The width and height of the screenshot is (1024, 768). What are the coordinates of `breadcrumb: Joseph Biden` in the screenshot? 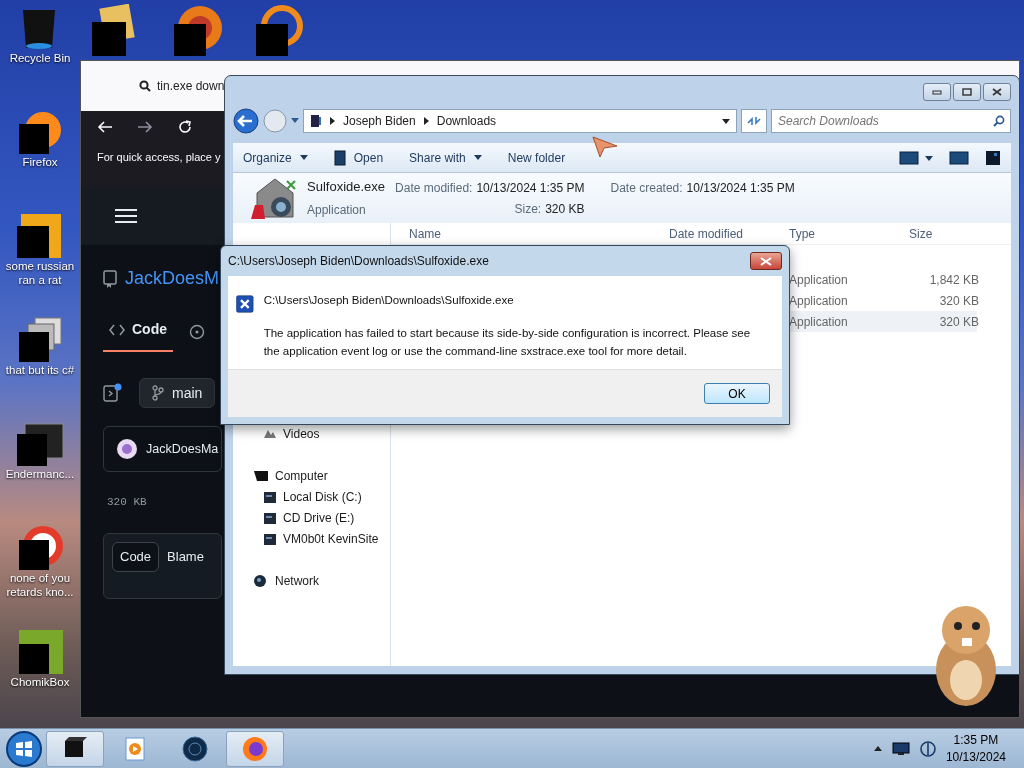 It's located at (379, 121).